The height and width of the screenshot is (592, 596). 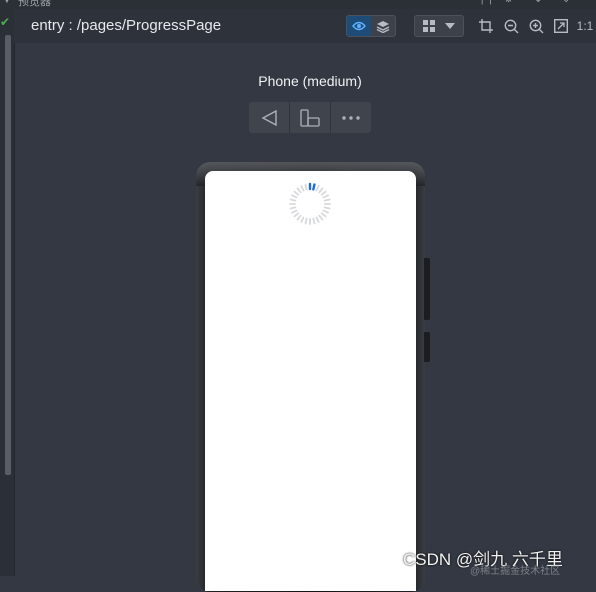 I want to click on eye-icon, so click(x=359, y=26).